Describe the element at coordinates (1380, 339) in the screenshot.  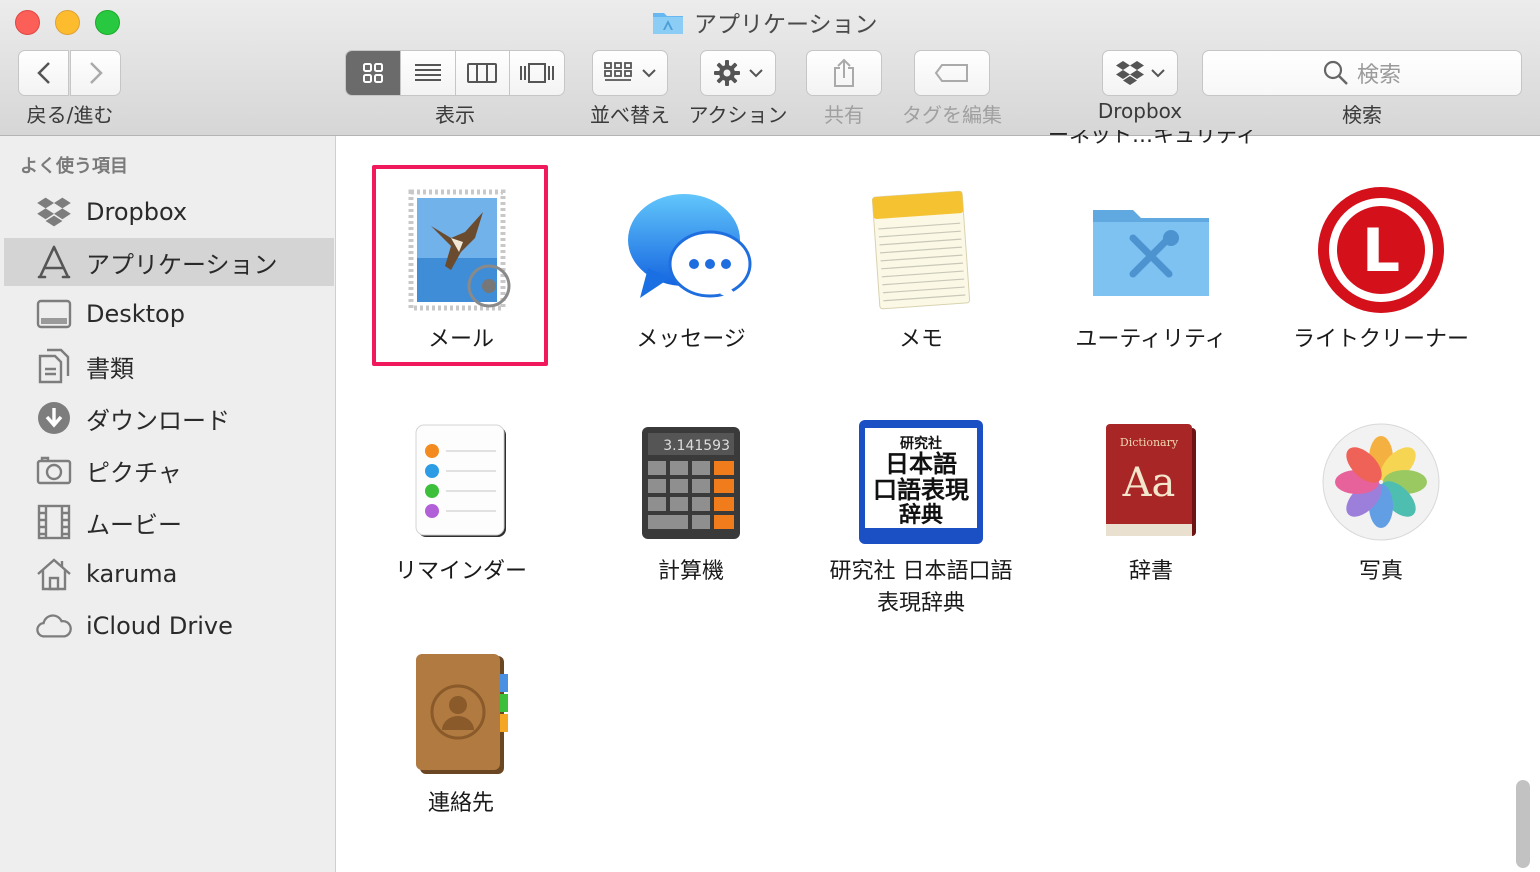
I see `app-label: ライトクリーナー` at that location.